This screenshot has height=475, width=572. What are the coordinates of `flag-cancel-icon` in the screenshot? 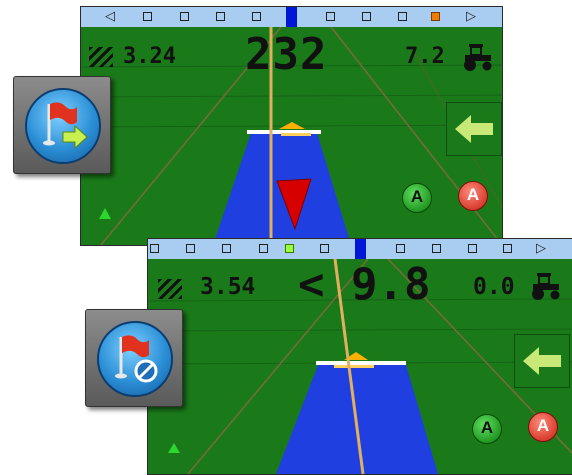 It's located at (136, 359).